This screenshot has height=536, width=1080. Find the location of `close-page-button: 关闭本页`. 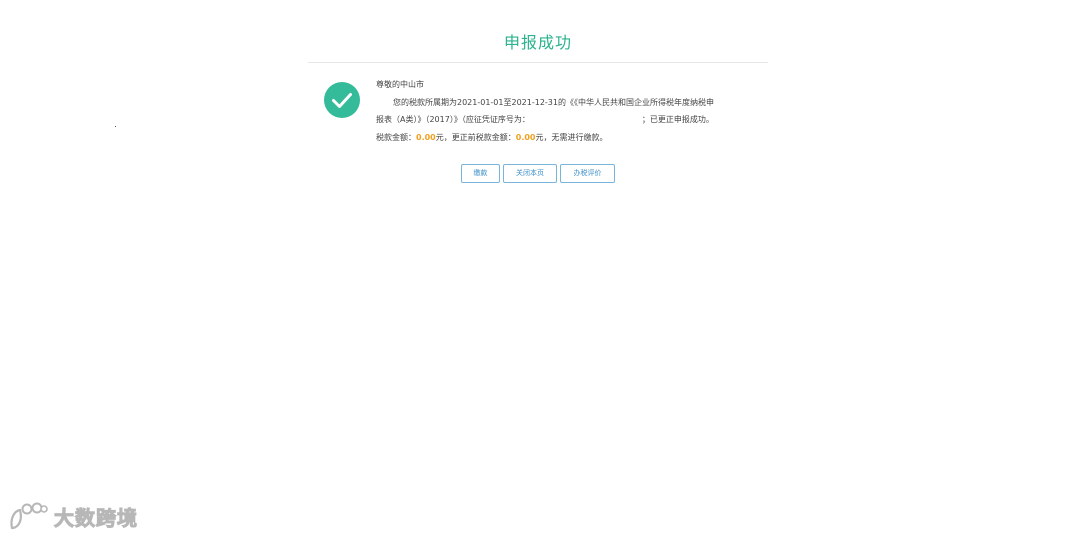

close-page-button: 关闭本页 is located at coordinates (530, 173).